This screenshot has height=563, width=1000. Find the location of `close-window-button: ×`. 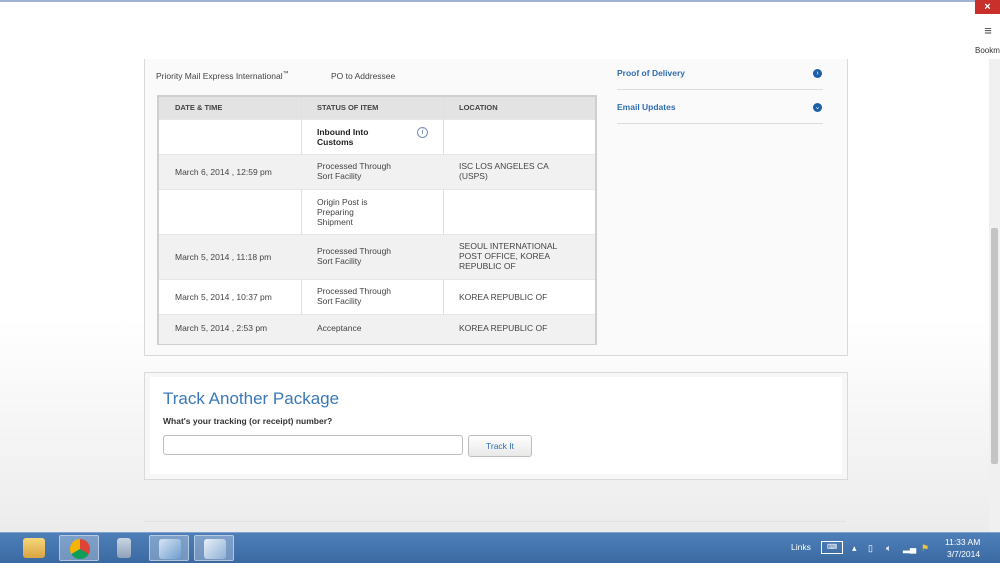

close-window-button: × is located at coordinates (987, 7).